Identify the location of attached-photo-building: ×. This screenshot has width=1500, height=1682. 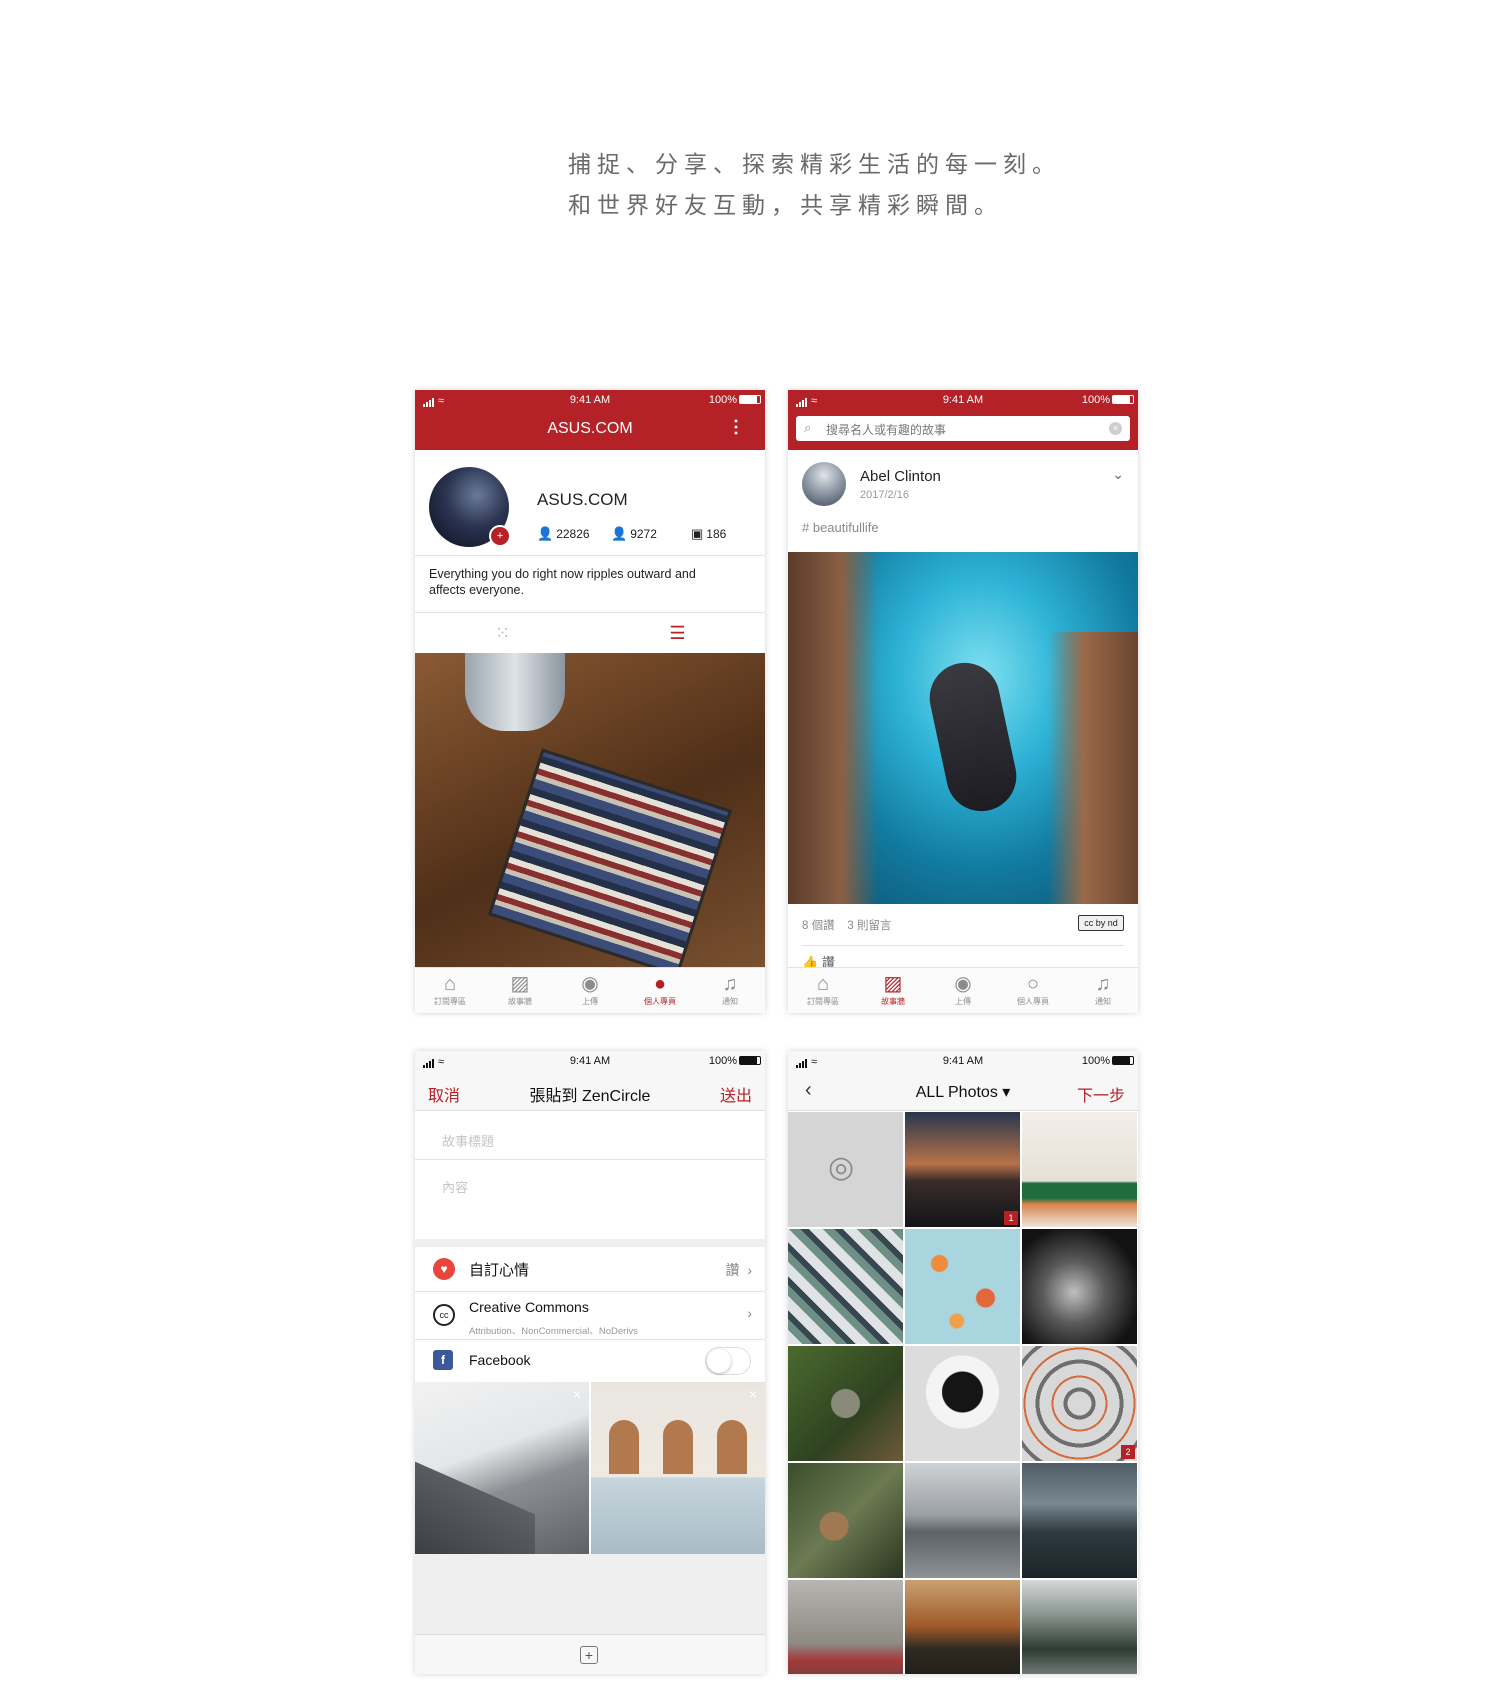
(502, 1468).